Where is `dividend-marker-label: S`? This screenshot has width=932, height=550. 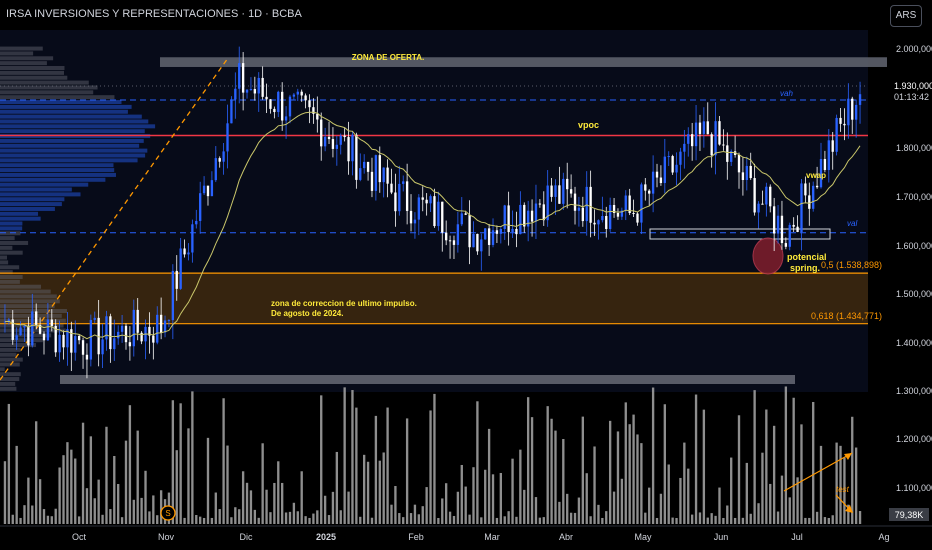 dividend-marker-label: S is located at coordinates (167, 513).